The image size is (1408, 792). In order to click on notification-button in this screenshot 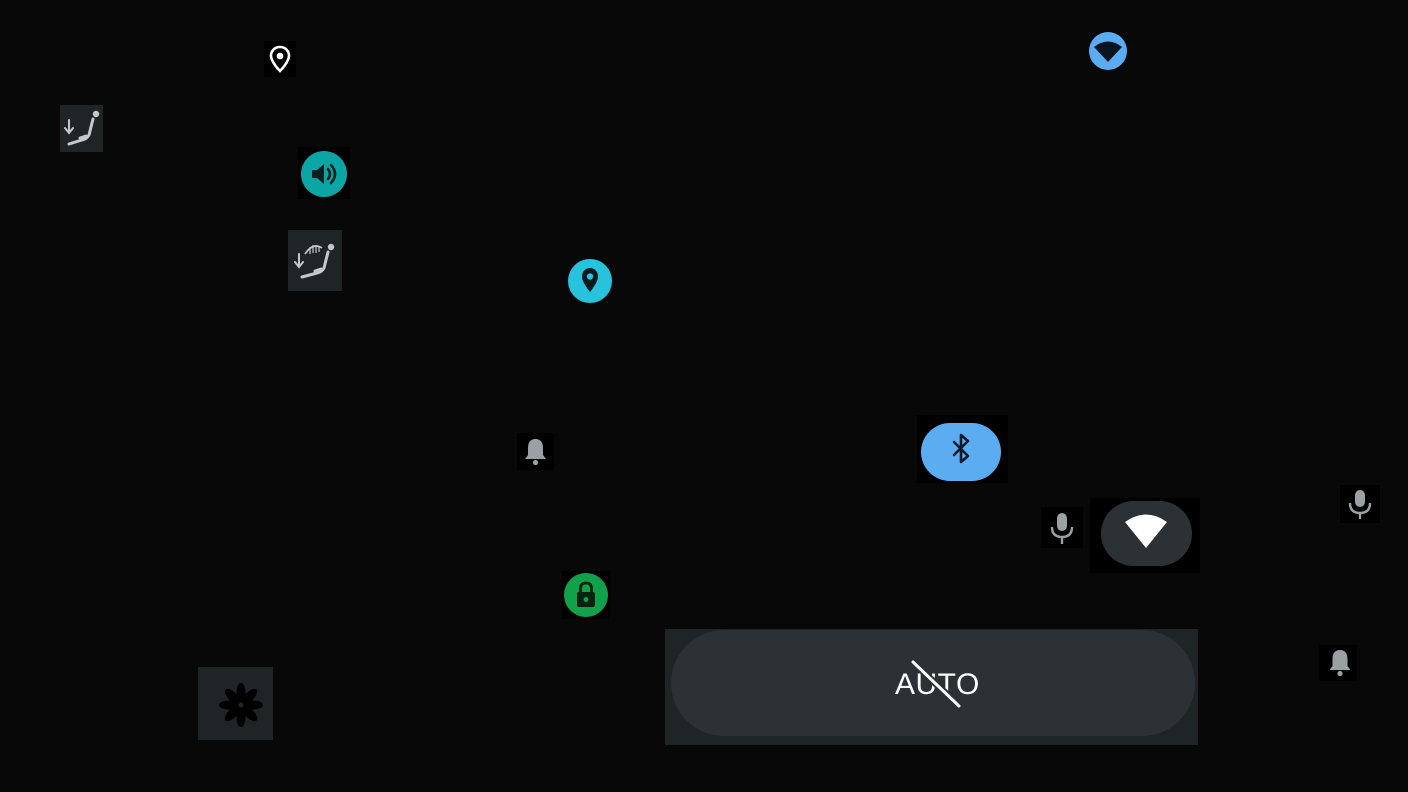, I will do `click(535, 451)`.